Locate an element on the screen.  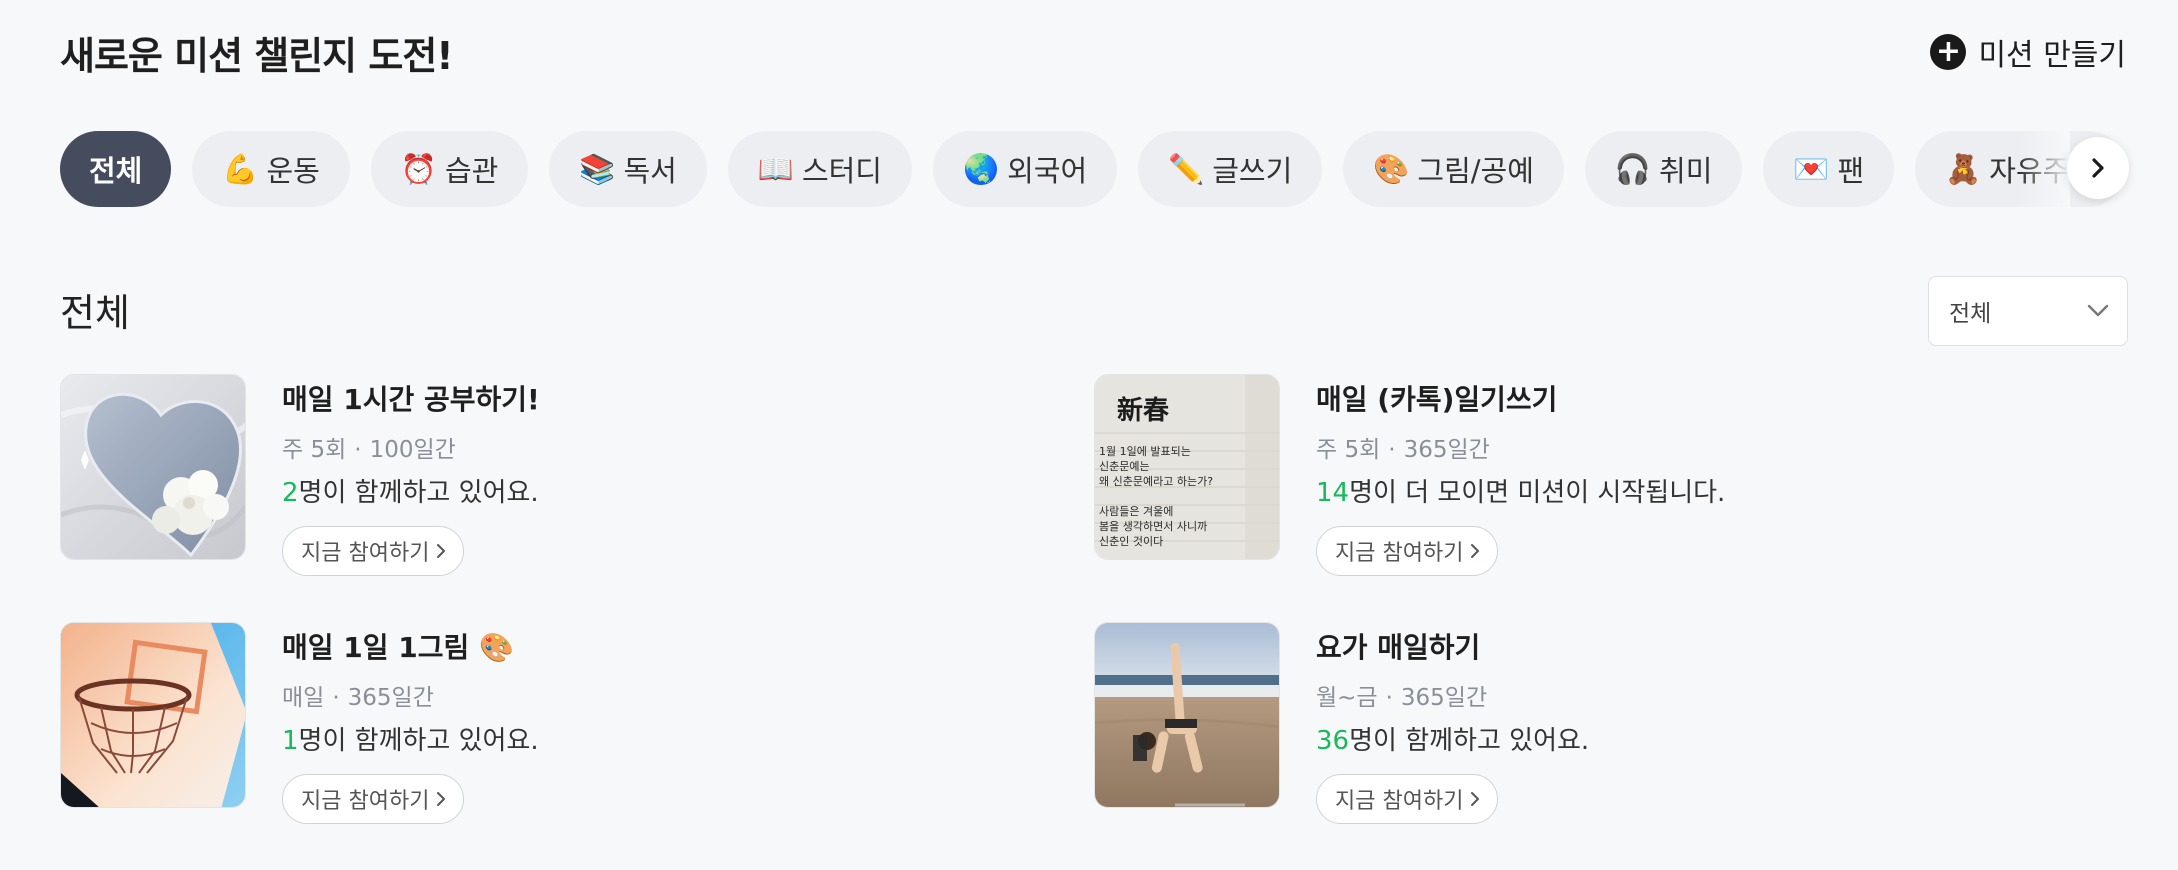
notebook-line: 1월 1일에 발표되는 is located at coordinates (1145, 451).